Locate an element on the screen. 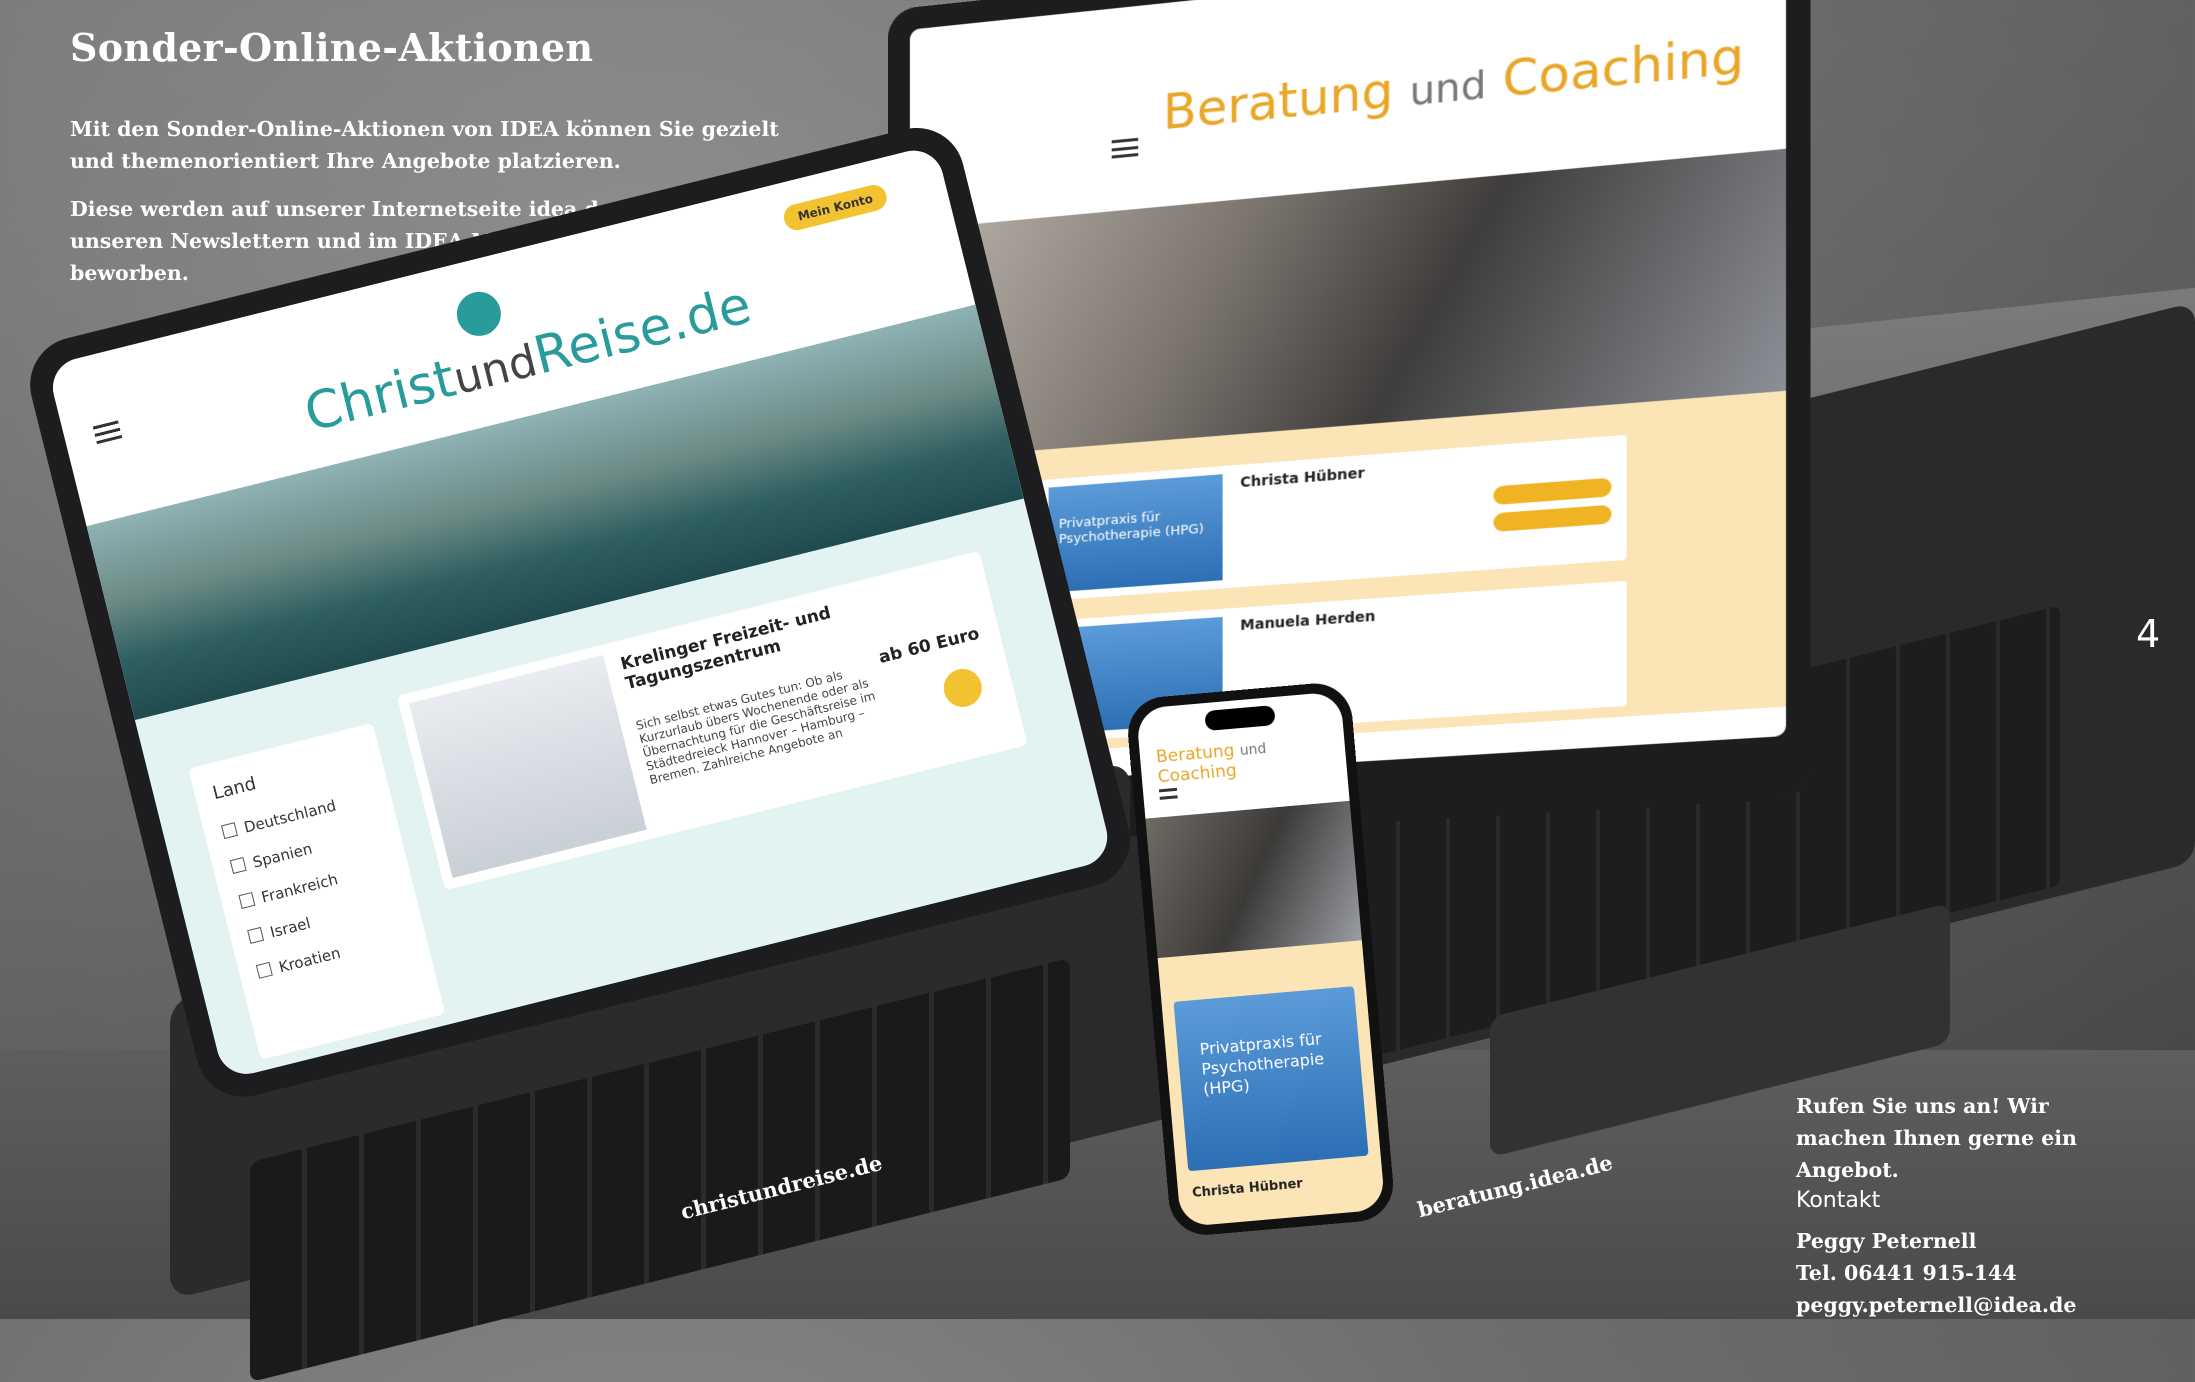  filter-option: Kroatien is located at coordinates (299, 963).